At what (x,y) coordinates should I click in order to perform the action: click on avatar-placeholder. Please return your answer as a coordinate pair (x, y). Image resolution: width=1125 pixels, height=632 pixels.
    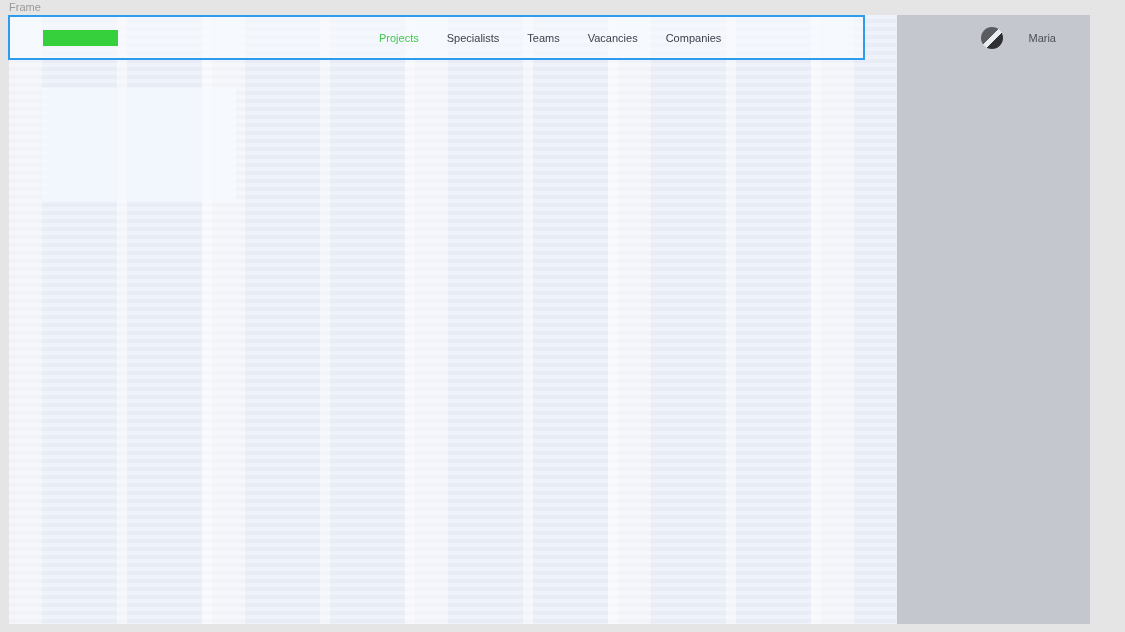
    Looking at the image, I should click on (992, 38).